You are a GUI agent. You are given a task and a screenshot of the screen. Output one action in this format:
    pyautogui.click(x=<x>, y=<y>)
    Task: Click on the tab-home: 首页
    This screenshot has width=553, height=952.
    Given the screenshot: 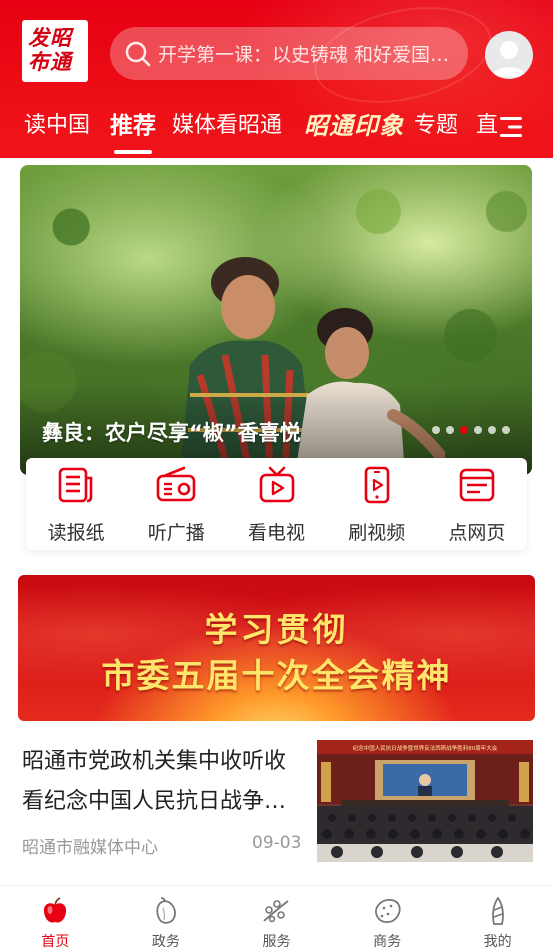 What is the action you would take?
    pyautogui.click(x=55, y=919)
    